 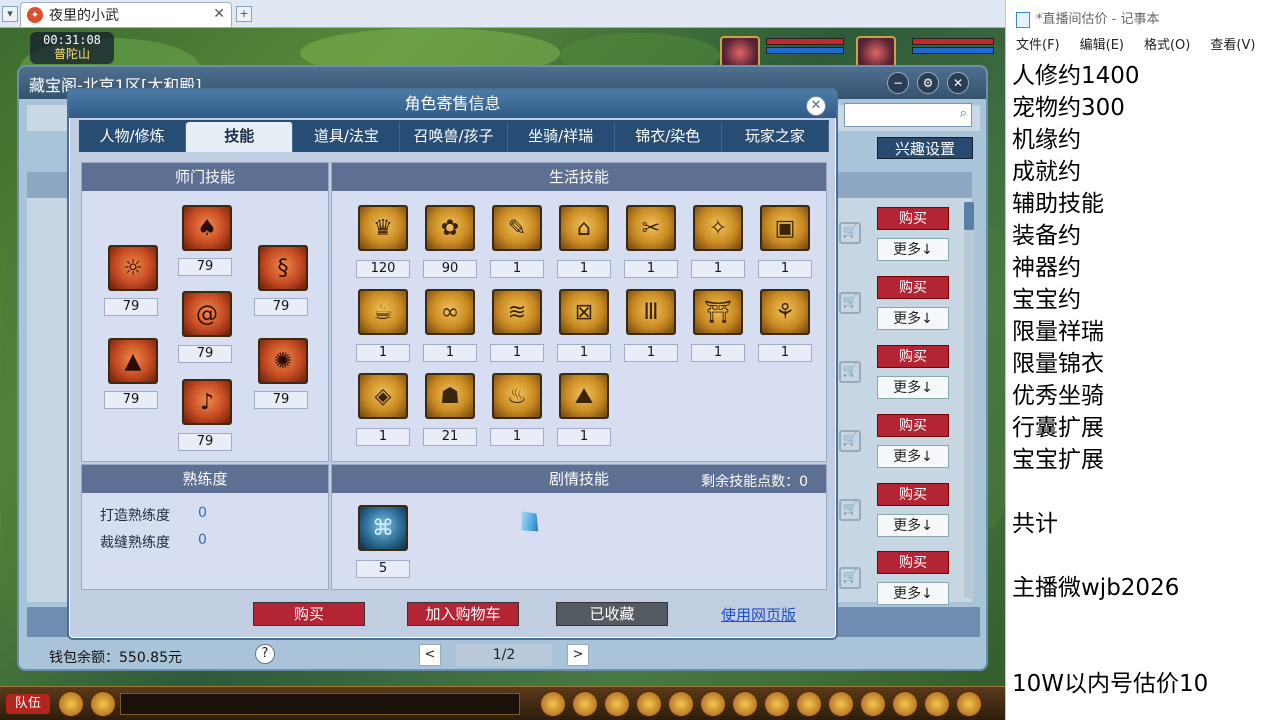 What do you see at coordinates (383, 312) in the screenshot?
I see `life-skill-icon: ☕` at bounding box center [383, 312].